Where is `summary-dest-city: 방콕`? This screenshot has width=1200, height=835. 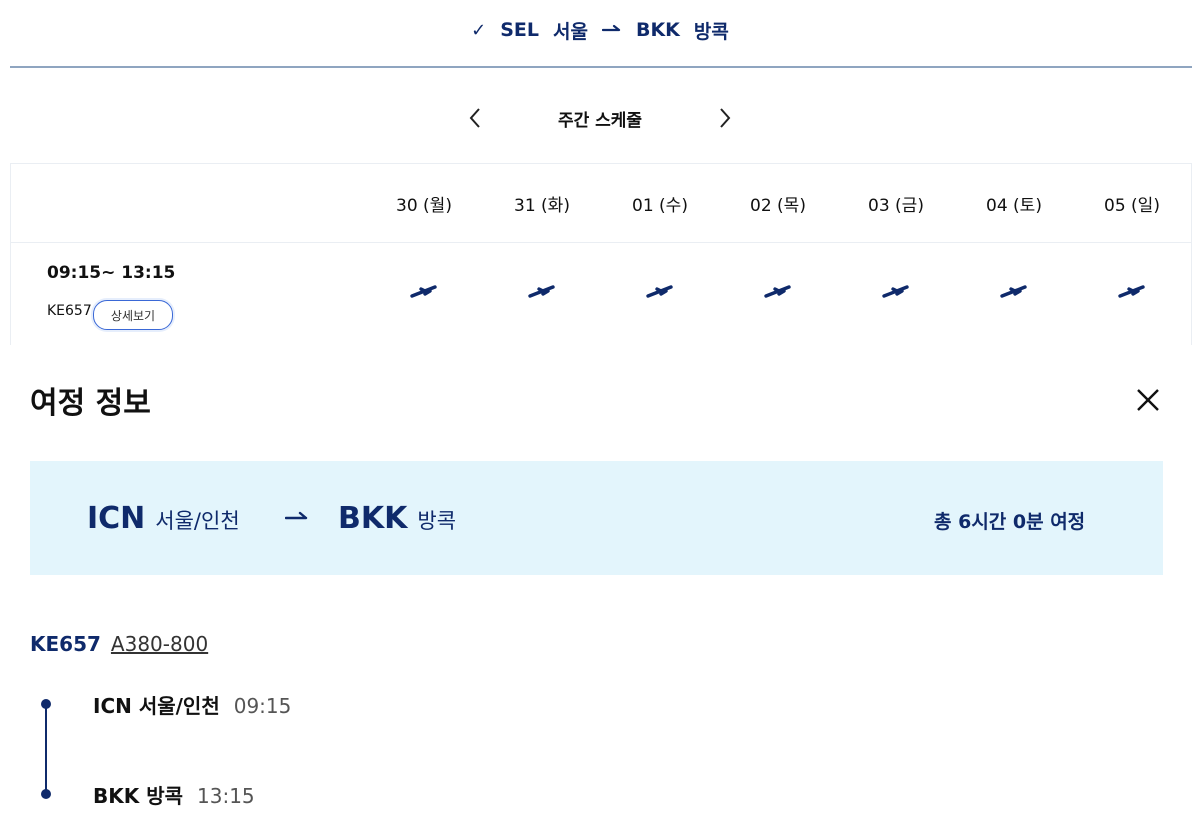
summary-dest-city: 방콕 is located at coordinates (437, 521).